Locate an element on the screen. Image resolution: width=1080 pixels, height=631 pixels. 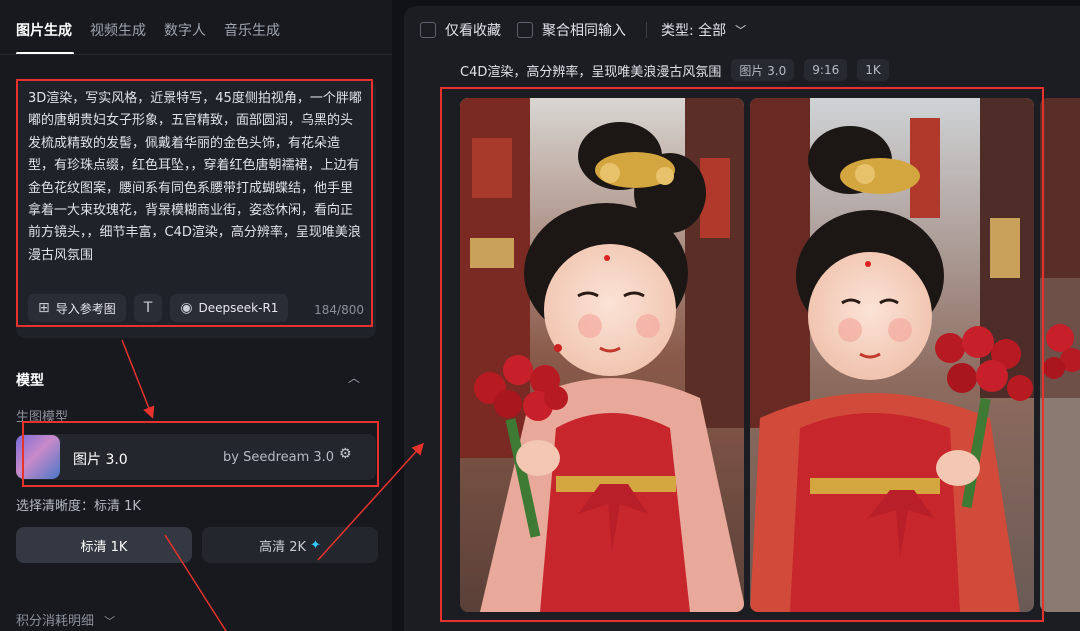
annotation-box-model is located at coordinates (200, 454).